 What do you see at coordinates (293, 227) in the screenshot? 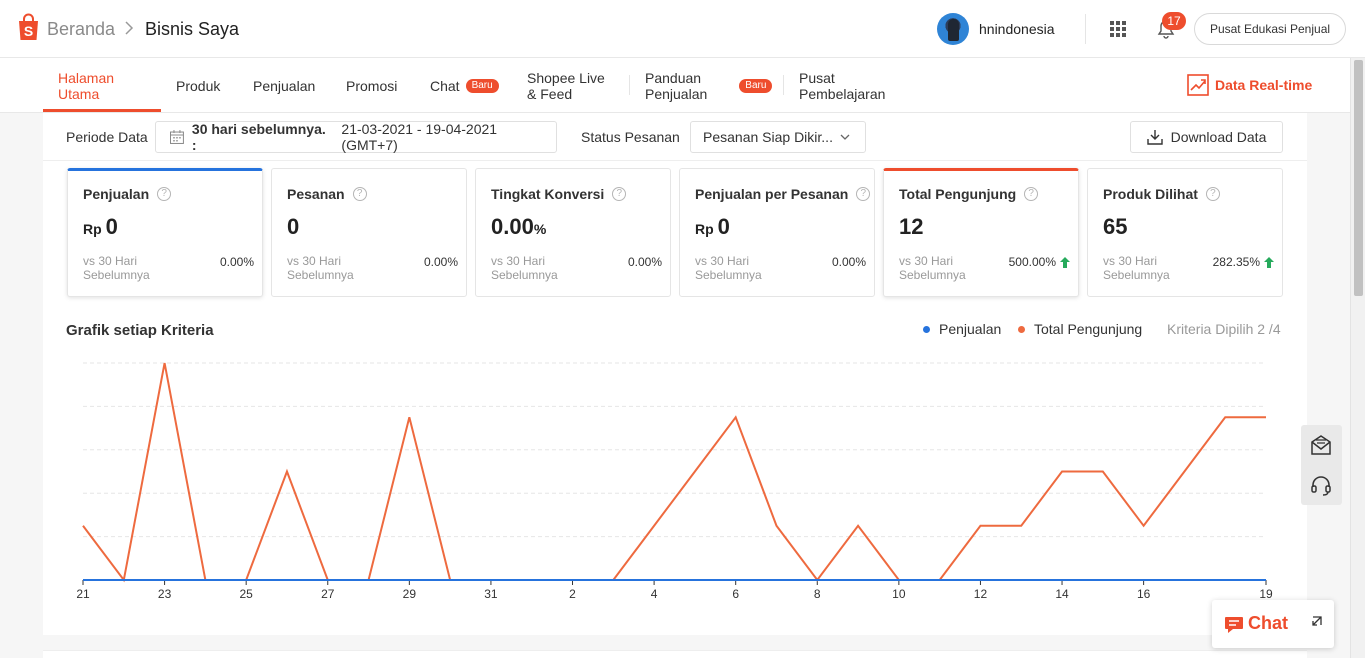
I see `metric-value: 0` at bounding box center [293, 227].